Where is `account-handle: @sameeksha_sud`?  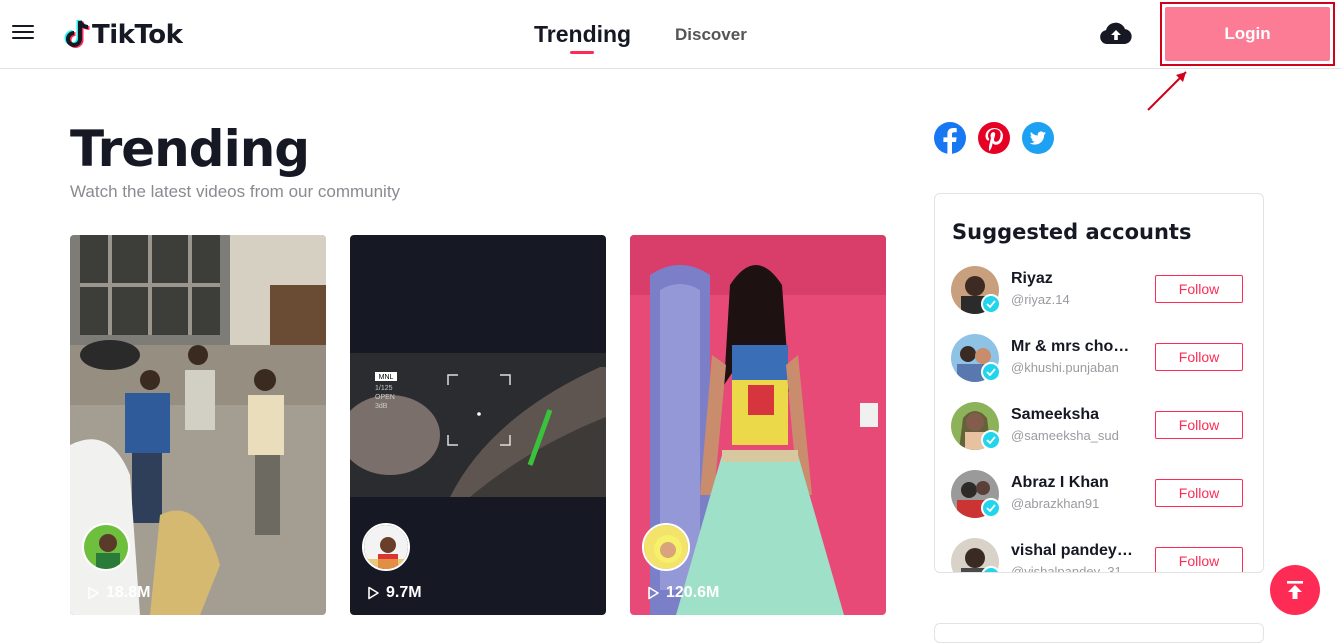
account-handle: @sameeksha_sud is located at coordinates (1065, 435).